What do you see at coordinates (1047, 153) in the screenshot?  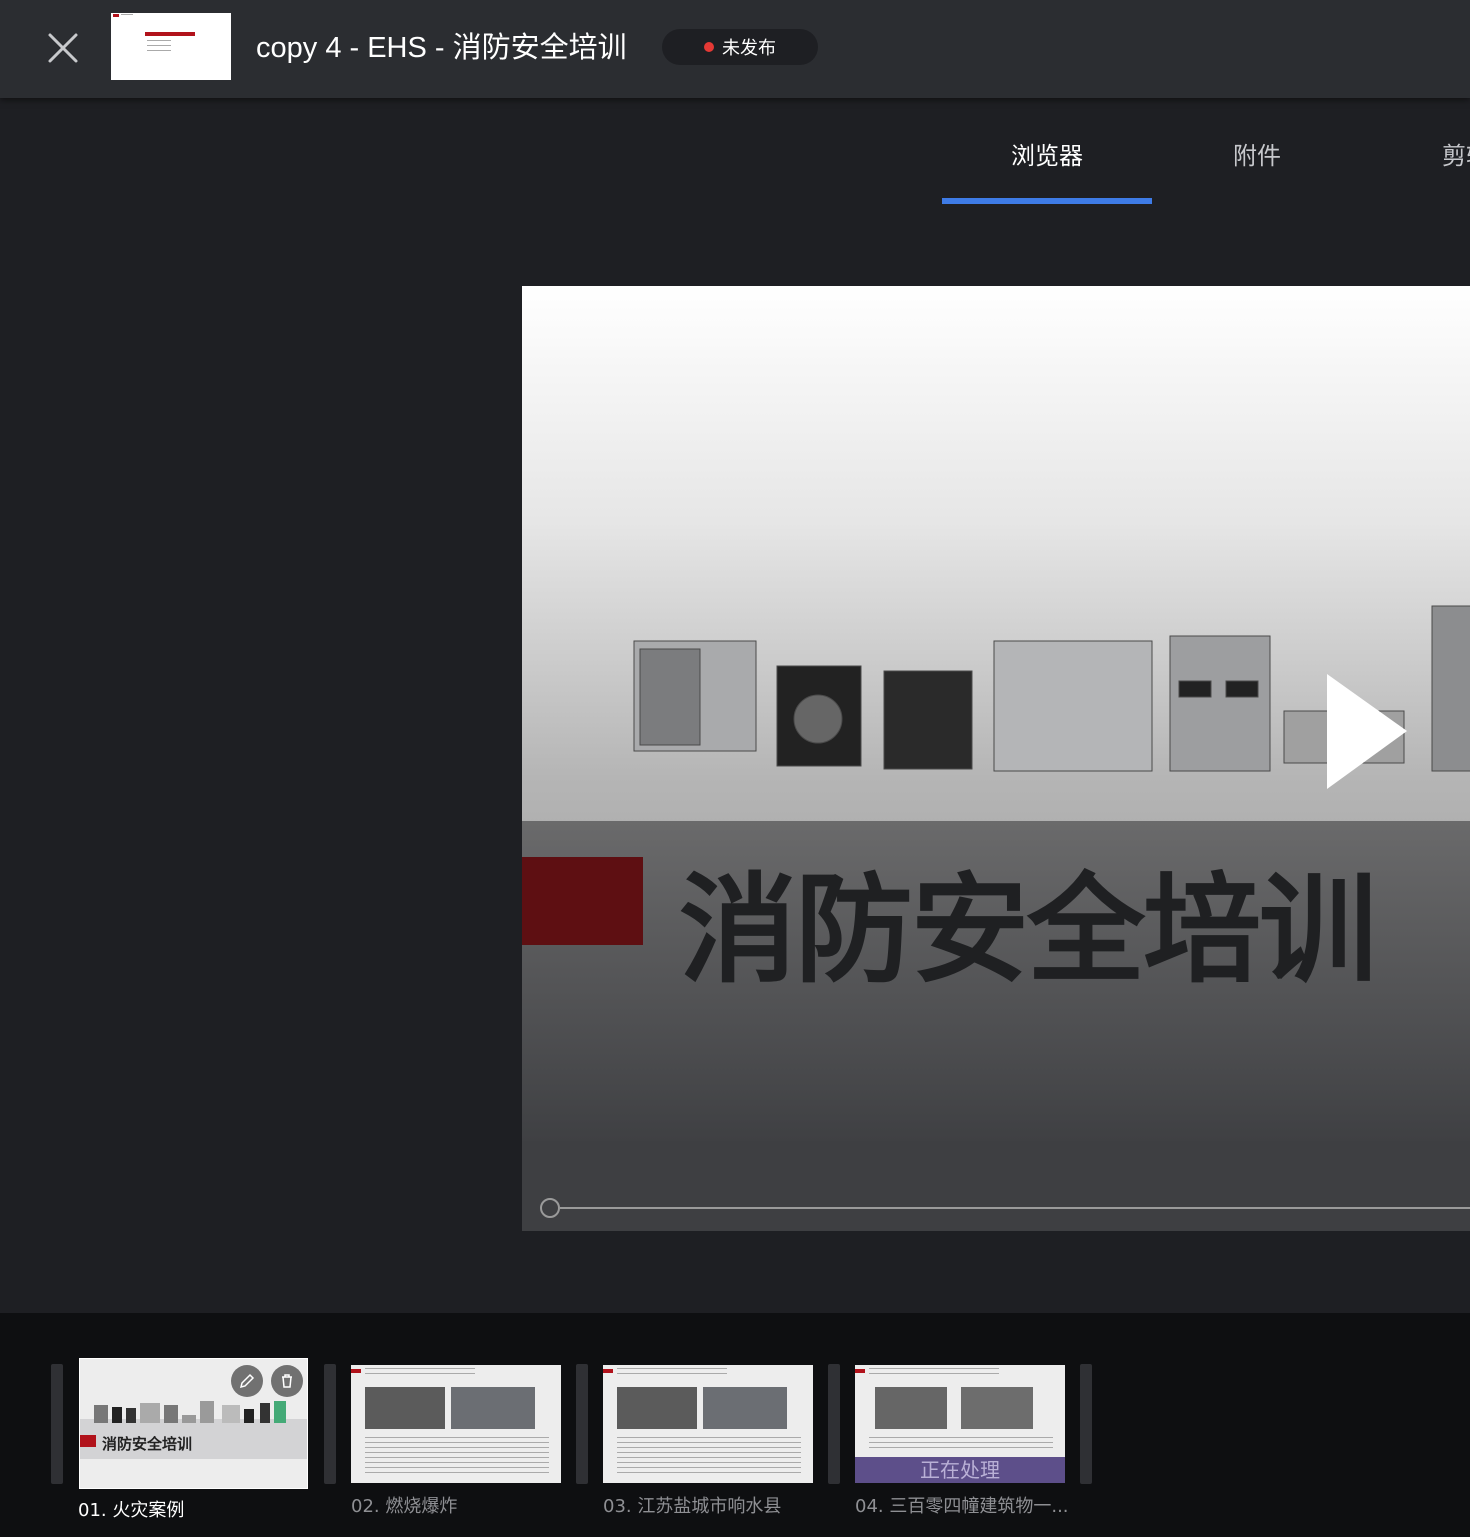 I see `tab-browser: 浏览器` at bounding box center [1047, 153].